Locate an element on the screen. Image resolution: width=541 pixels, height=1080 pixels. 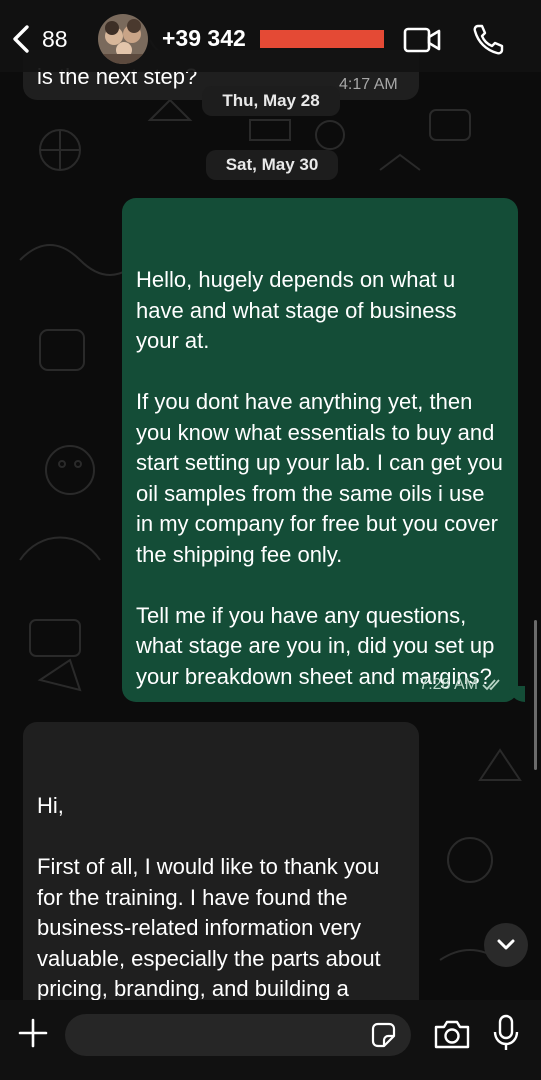
previous-message-time: 4:17 AM is located at coordinates (368, 84).